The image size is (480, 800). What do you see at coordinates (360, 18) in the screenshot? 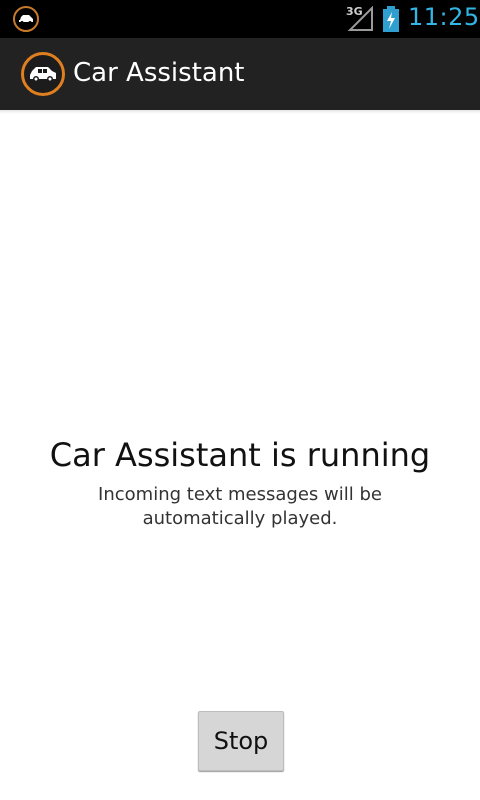
I see `signal-icon` at bounding box center [360, 18].